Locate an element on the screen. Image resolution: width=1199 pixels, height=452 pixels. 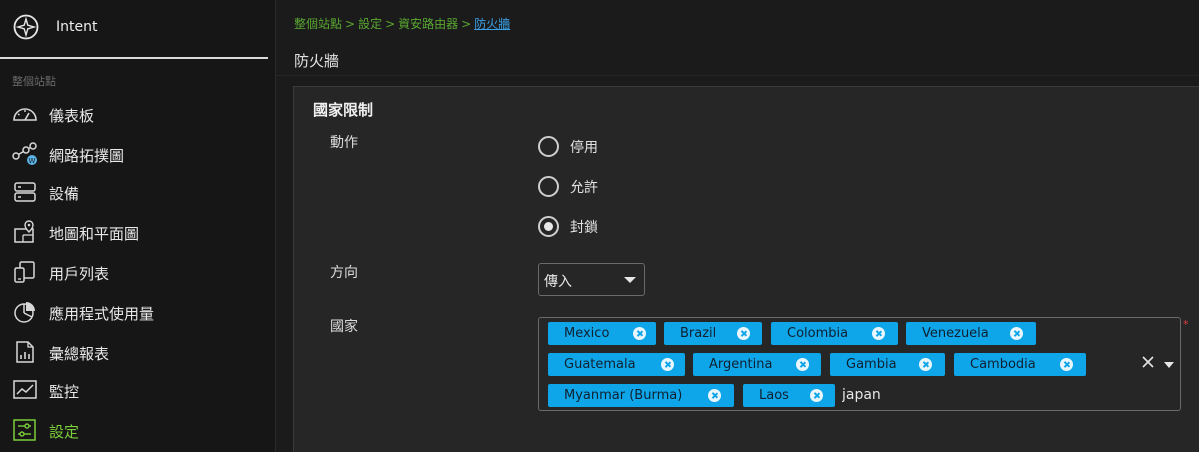
settings-icon is located at coordinates (24, 430).